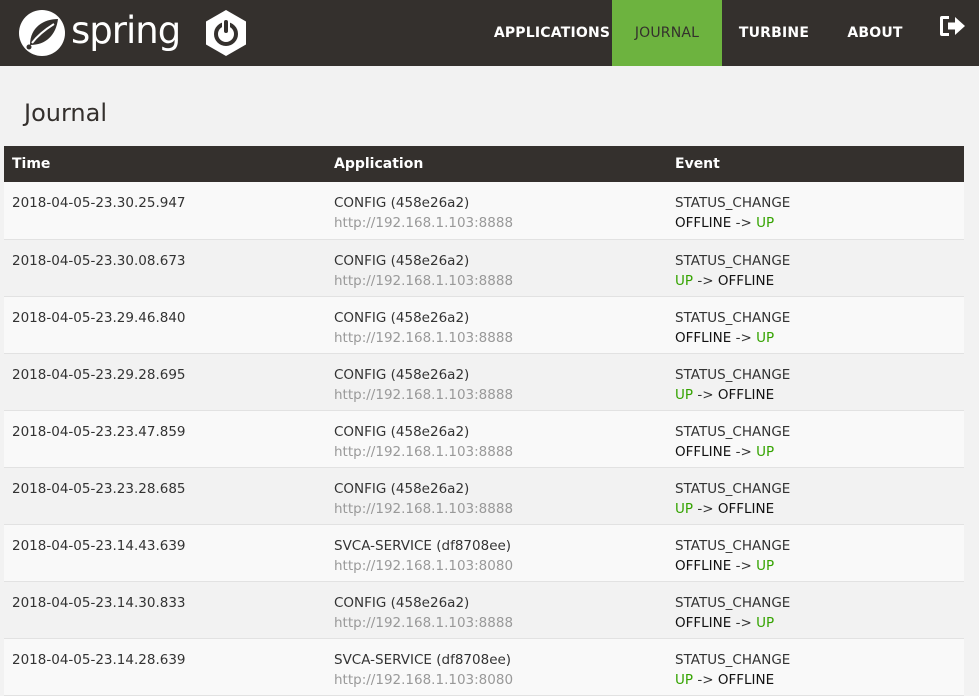 This screenshot has width=979, height=696. Describe the element at coordinates (774, 33) in the screenshot. I see `nav-turbine: TURBINE` at that location.